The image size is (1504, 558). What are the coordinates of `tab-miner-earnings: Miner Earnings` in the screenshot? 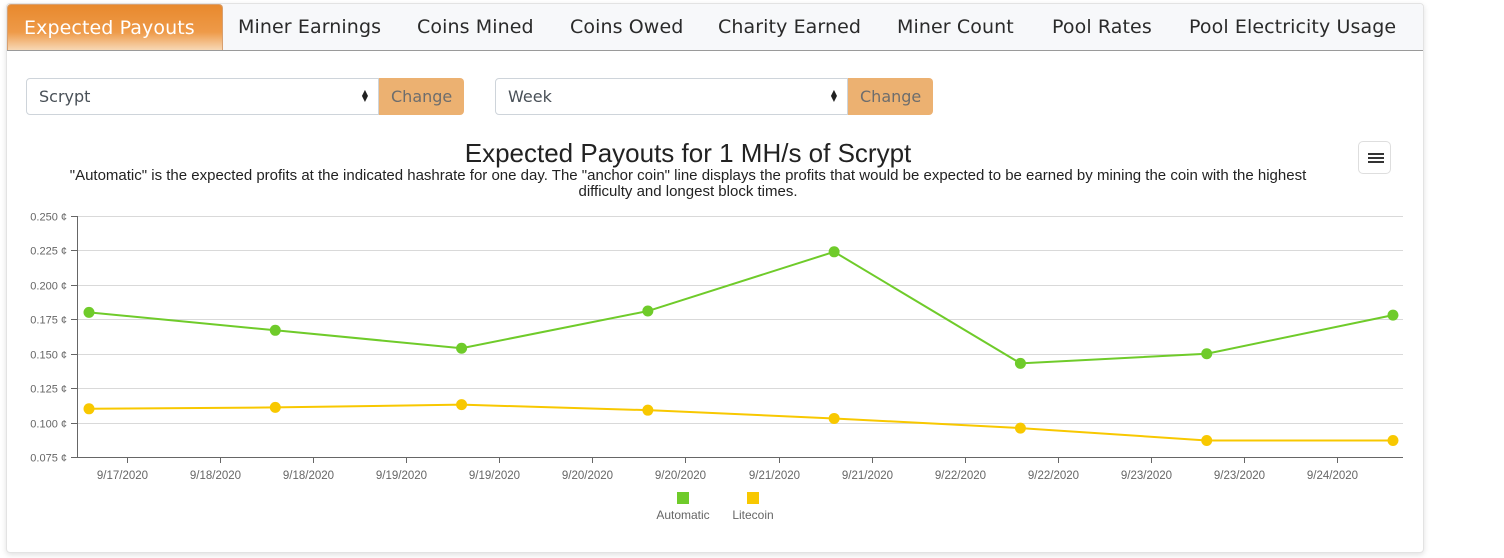 It's located at (309, 27).